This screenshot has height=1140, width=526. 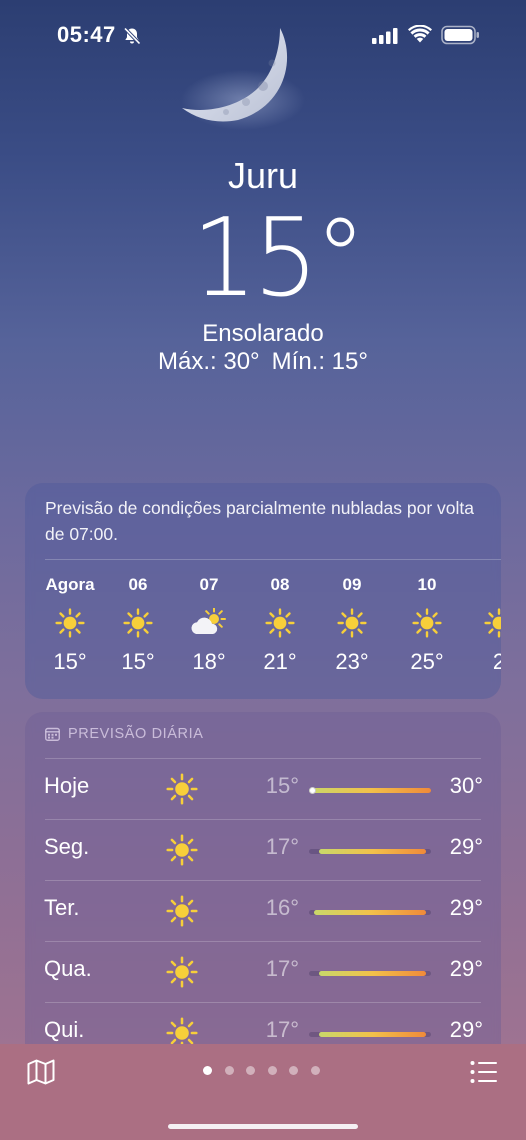 What do you see at coordinates (263, 1092) in the screenshot?
I see `bottom-toolbar` at bounding box center [263, 1092].